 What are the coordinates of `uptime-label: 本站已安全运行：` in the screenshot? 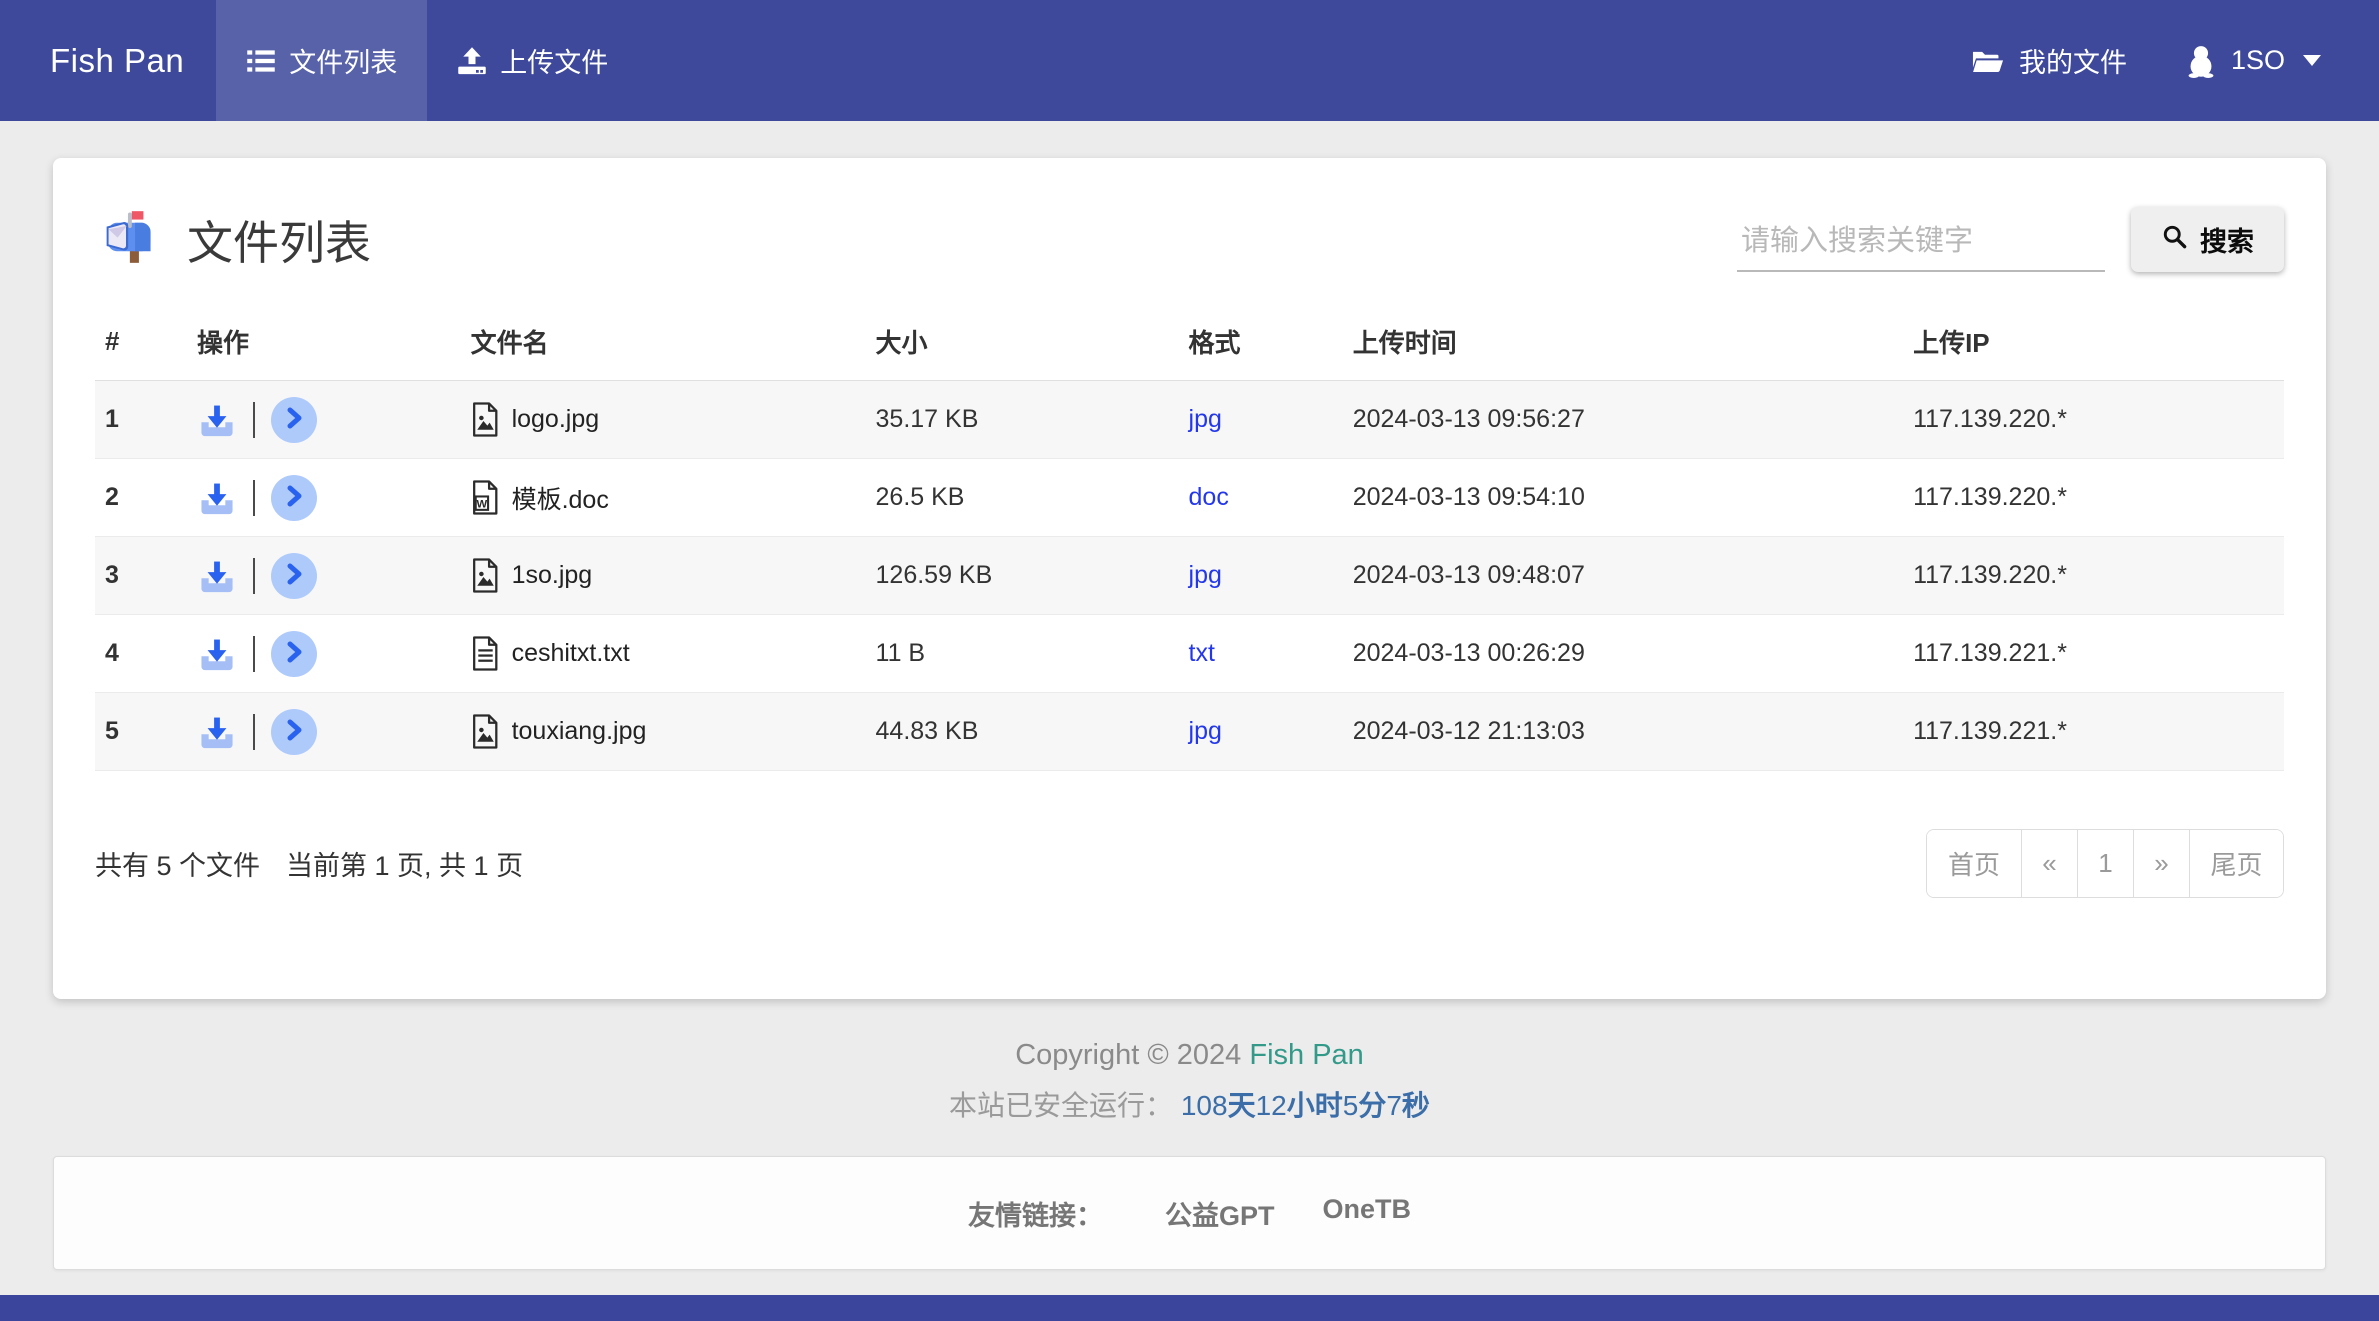 It's located at (1061, 1105).